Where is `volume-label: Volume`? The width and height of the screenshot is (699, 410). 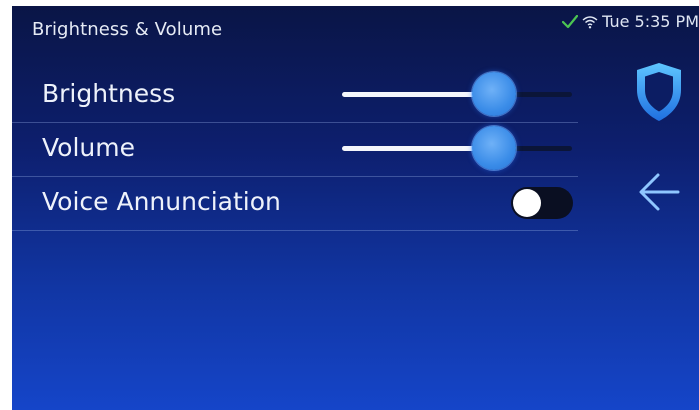
volume-label: Volume is located at coordinates (88, 147).